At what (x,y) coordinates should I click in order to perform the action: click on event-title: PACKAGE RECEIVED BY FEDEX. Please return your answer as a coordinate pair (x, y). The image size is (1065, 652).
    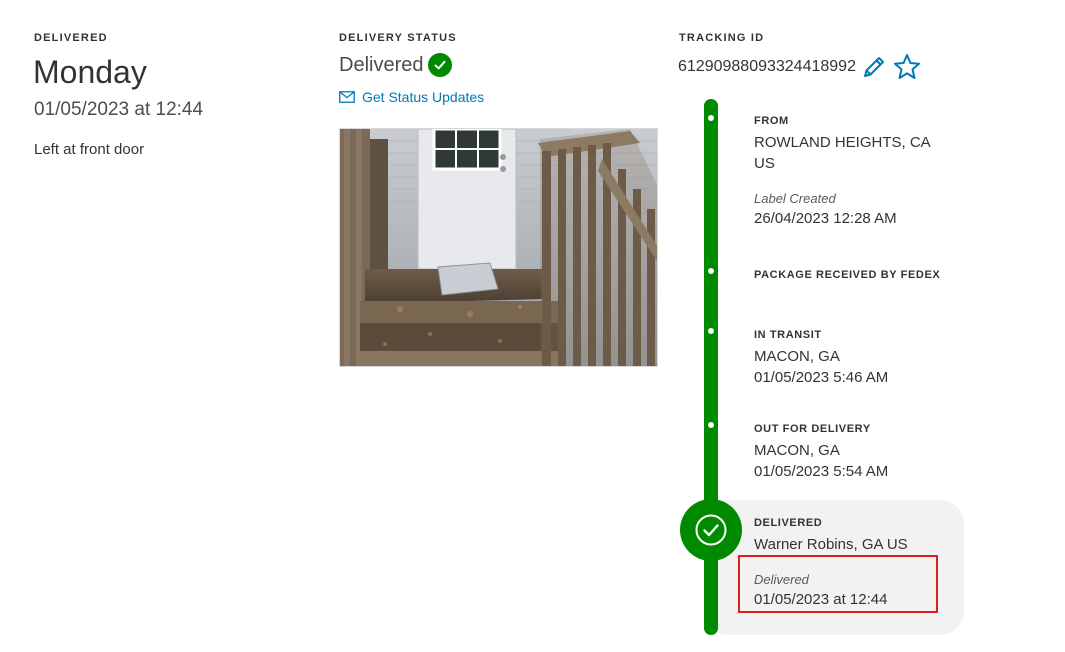
    Looking at the image, I should click on (847, 275).